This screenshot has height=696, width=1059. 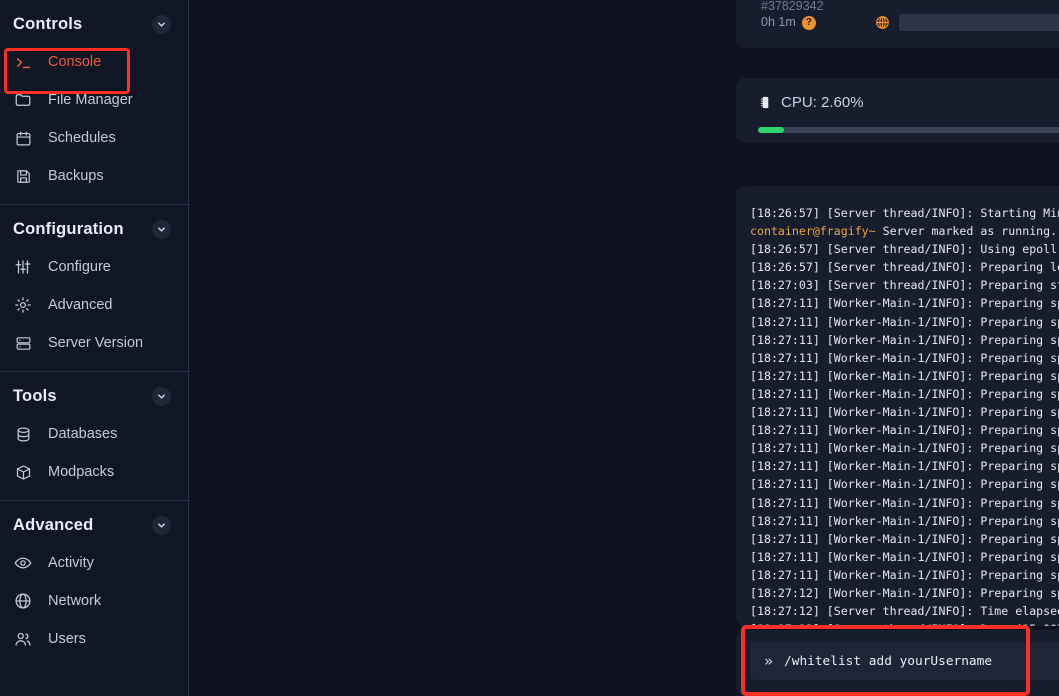 I want to click on server-address-block, so click(x=967, y=23).